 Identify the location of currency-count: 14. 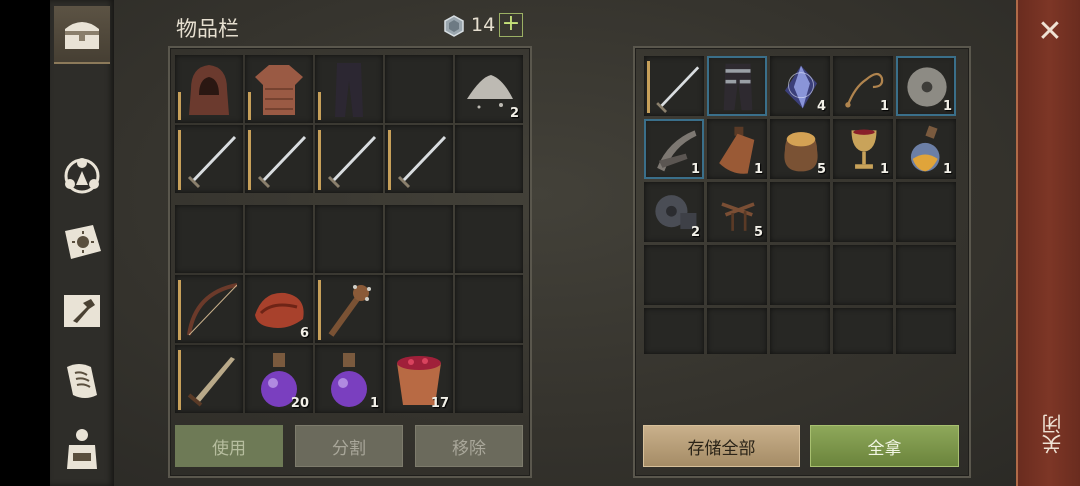
(483, 25).